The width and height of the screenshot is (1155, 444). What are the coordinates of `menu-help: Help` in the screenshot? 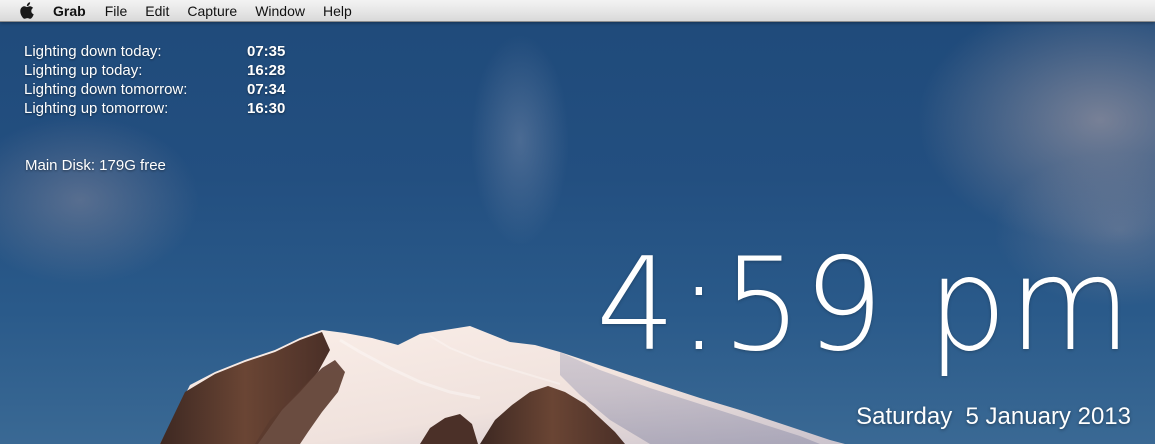 It's located at (337, 11).